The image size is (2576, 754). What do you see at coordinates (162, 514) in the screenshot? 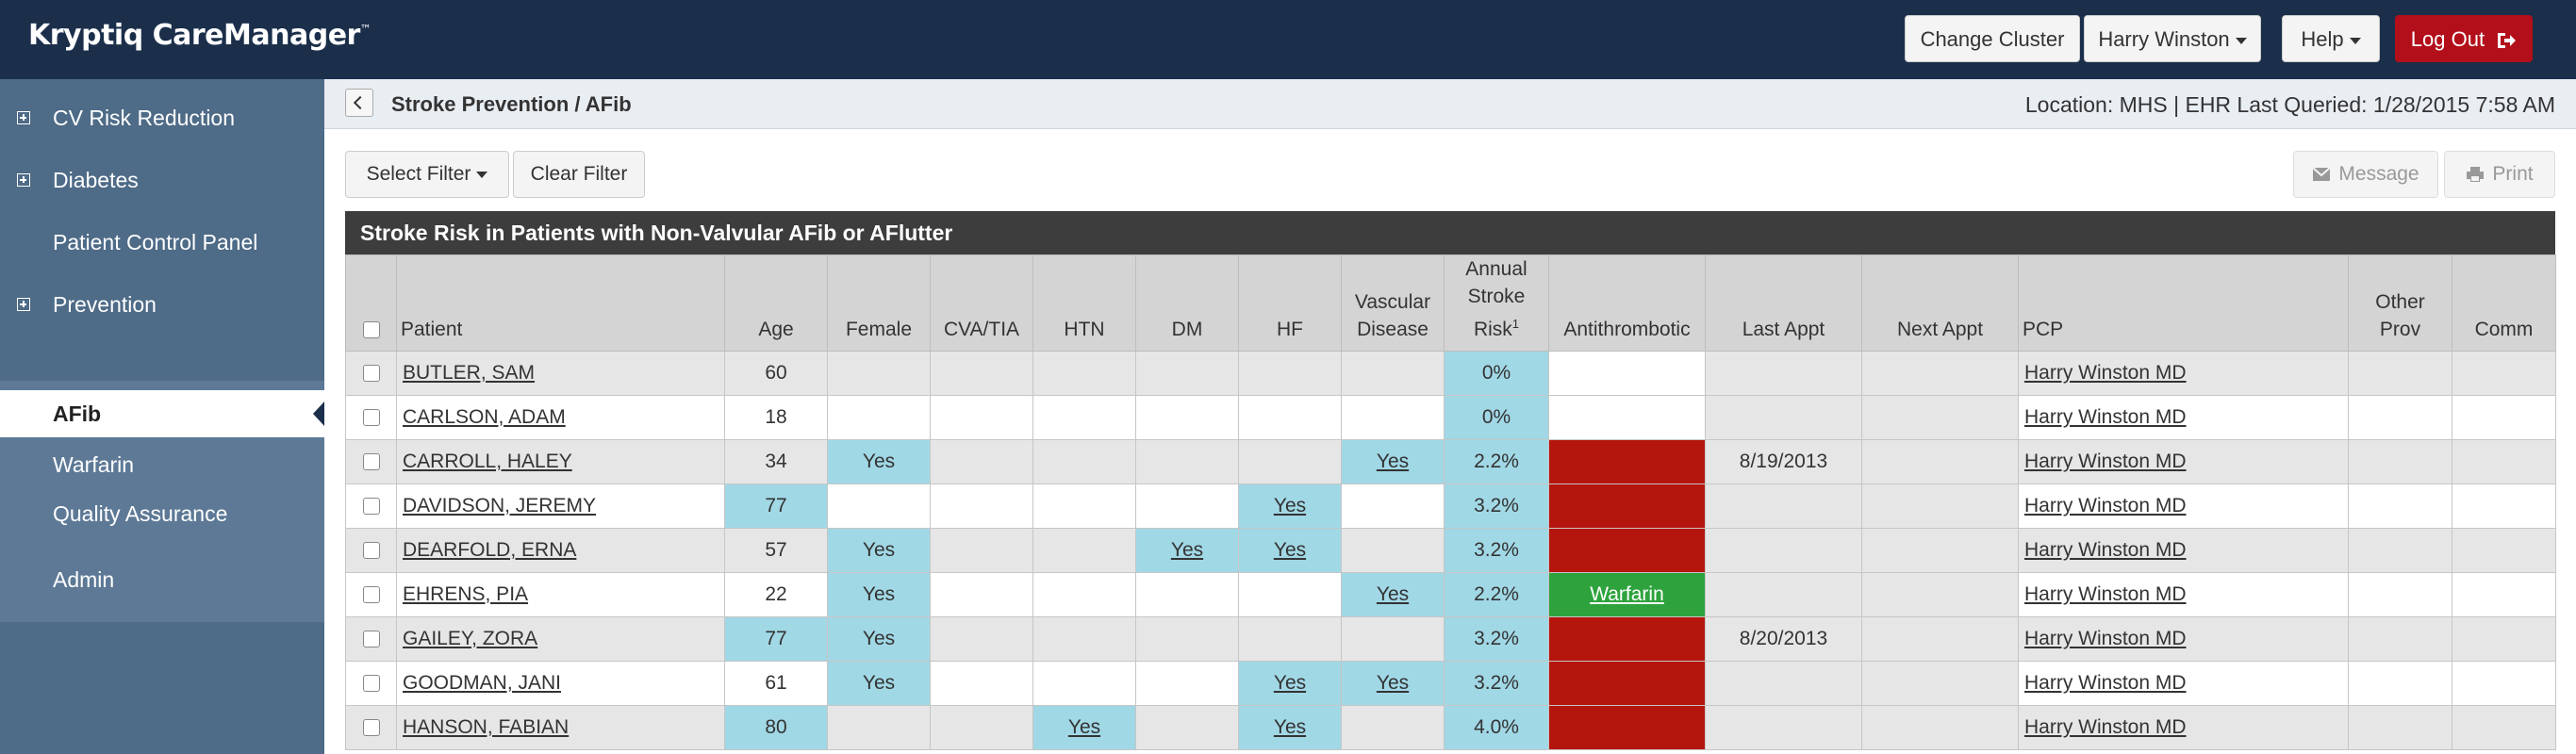
I see `sidebar-item-quality-assurance: Quality Assurance` at bounding box center [162, 514].